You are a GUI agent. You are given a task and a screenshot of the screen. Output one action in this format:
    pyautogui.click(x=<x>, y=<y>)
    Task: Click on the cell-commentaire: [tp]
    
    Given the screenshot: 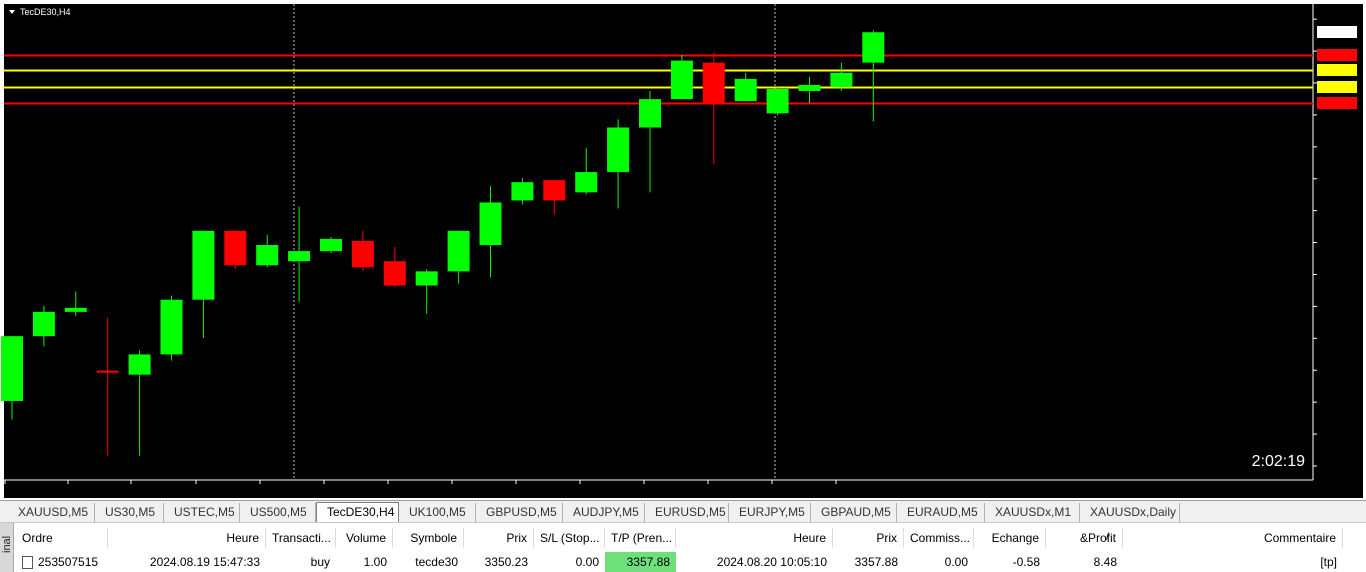 What is the action you would take?
    pyautogui.click(x=1328, y=562)
    